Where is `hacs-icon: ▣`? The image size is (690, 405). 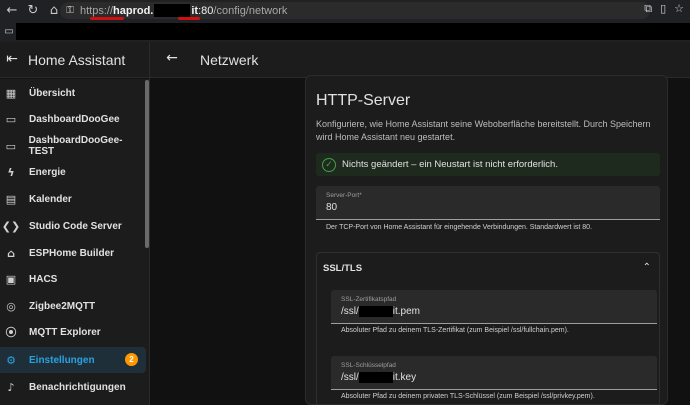
hacs-icon: ▣ is located at coordinates (11, 279).